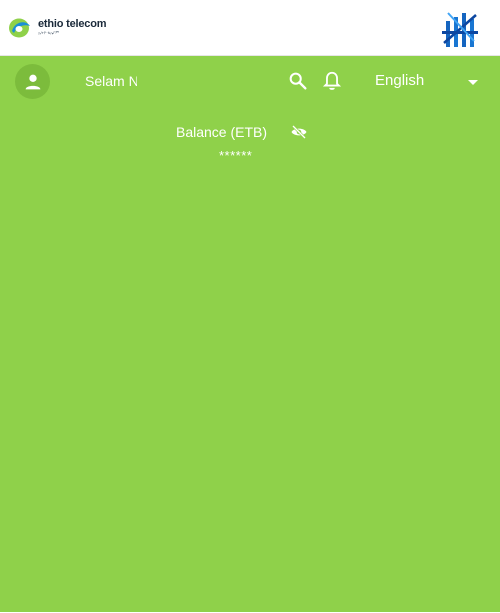  What do you see at coordinates (19, 28) in the screenshot?
I see `logo-mark-icon` at bounding box center [19, 28].